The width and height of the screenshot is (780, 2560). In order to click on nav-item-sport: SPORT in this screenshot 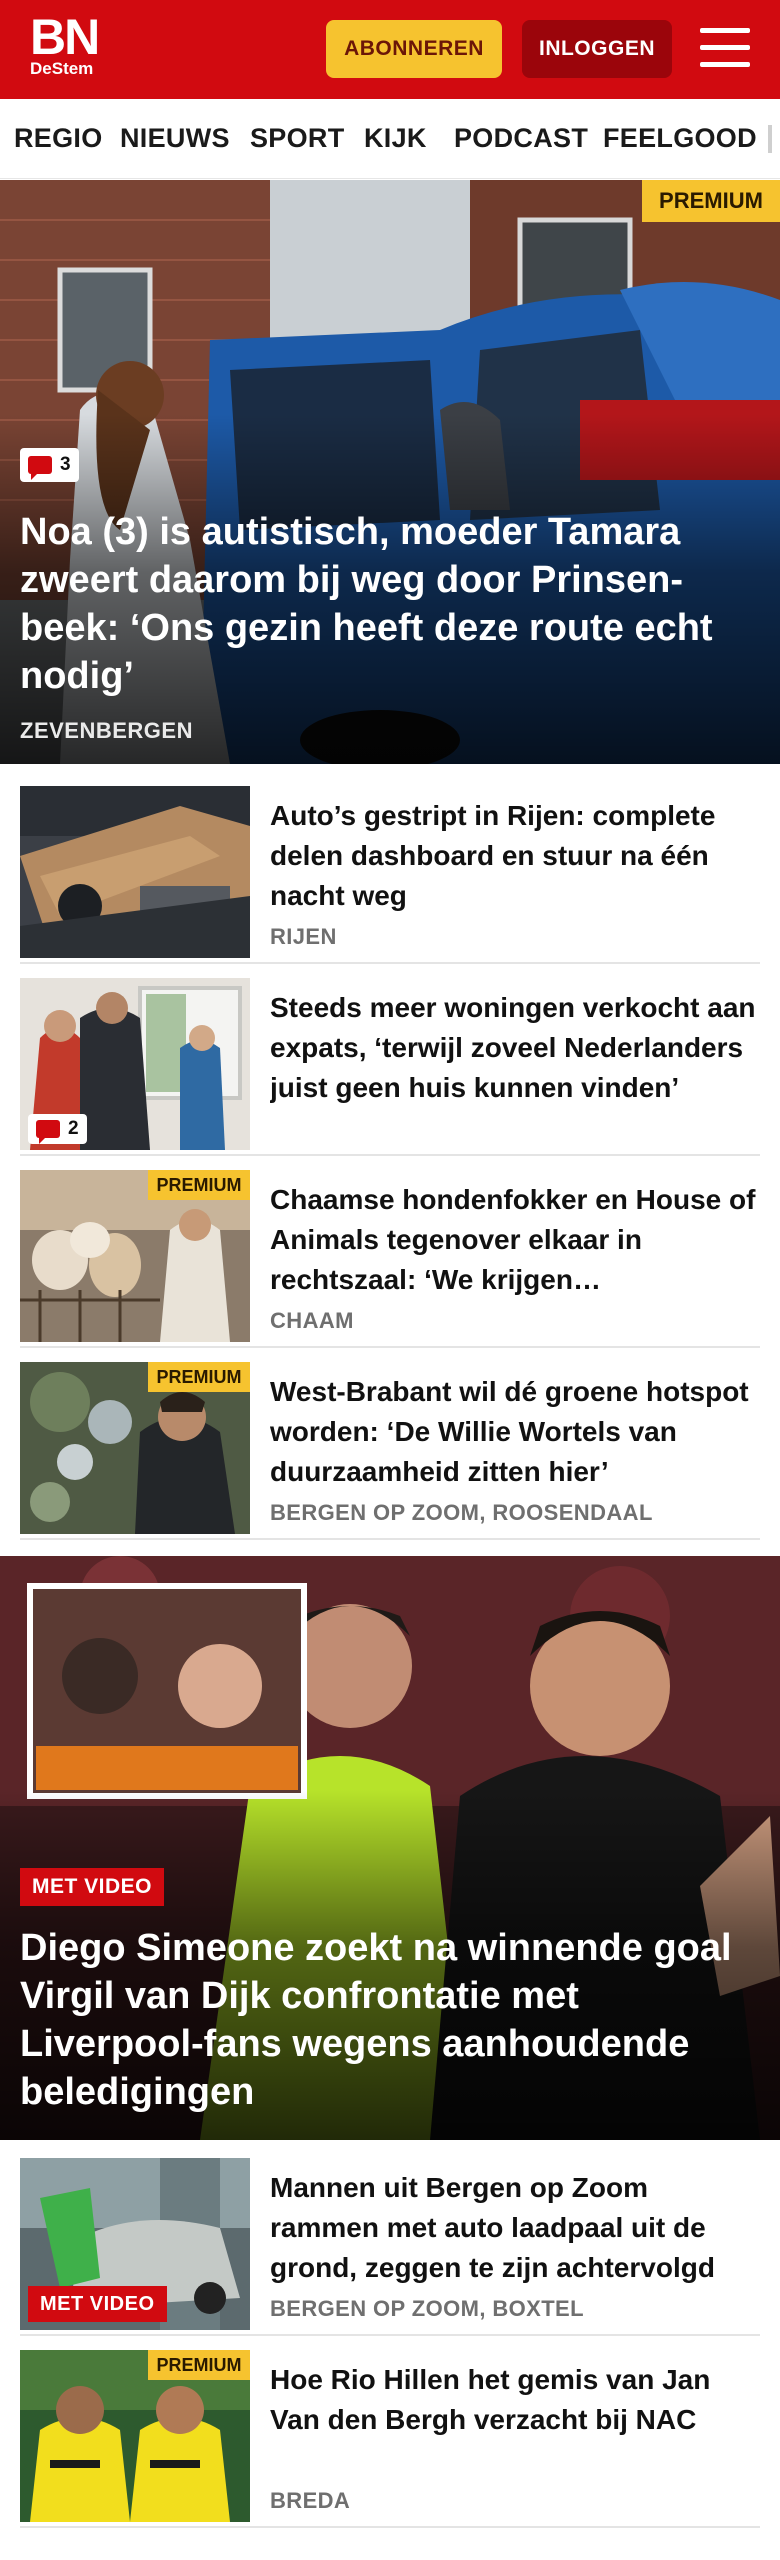, I will do `click(297, 138)`.